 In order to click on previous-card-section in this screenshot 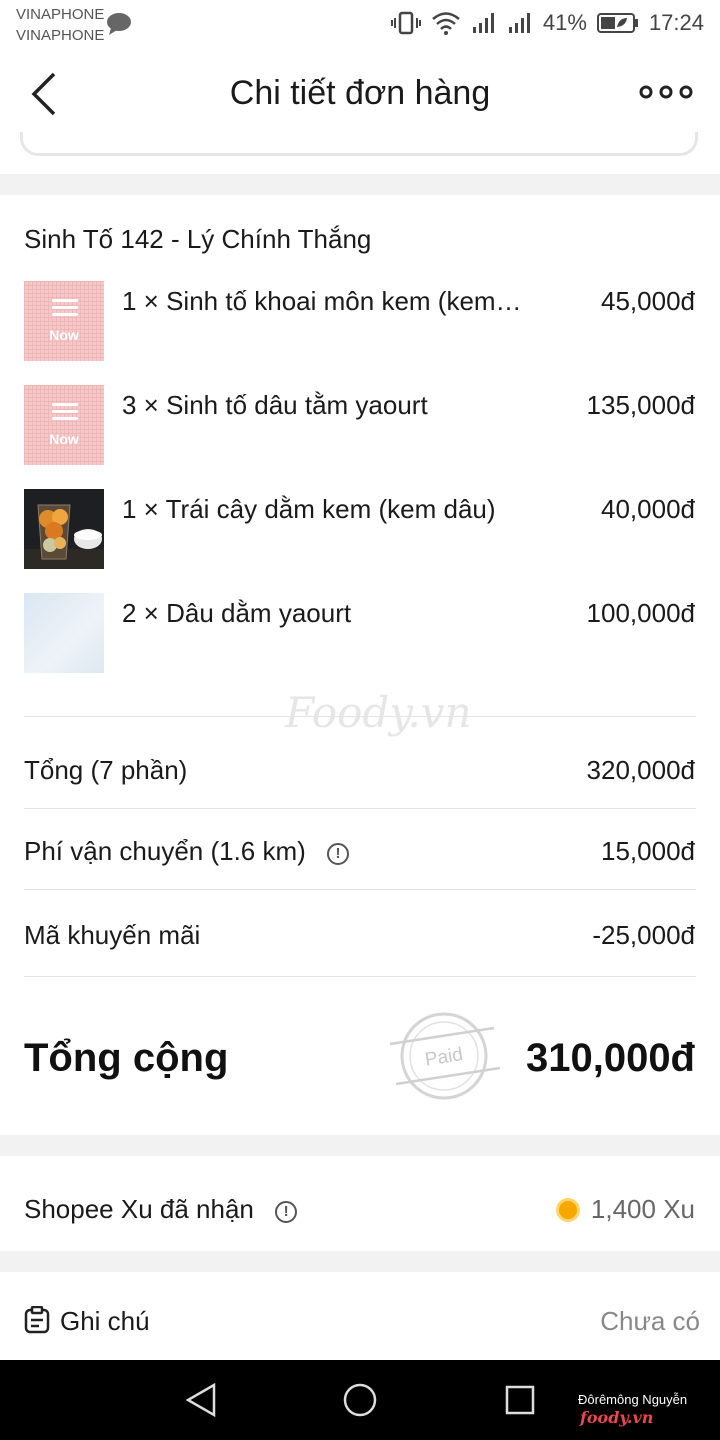, I will do `click(360, 153)`.